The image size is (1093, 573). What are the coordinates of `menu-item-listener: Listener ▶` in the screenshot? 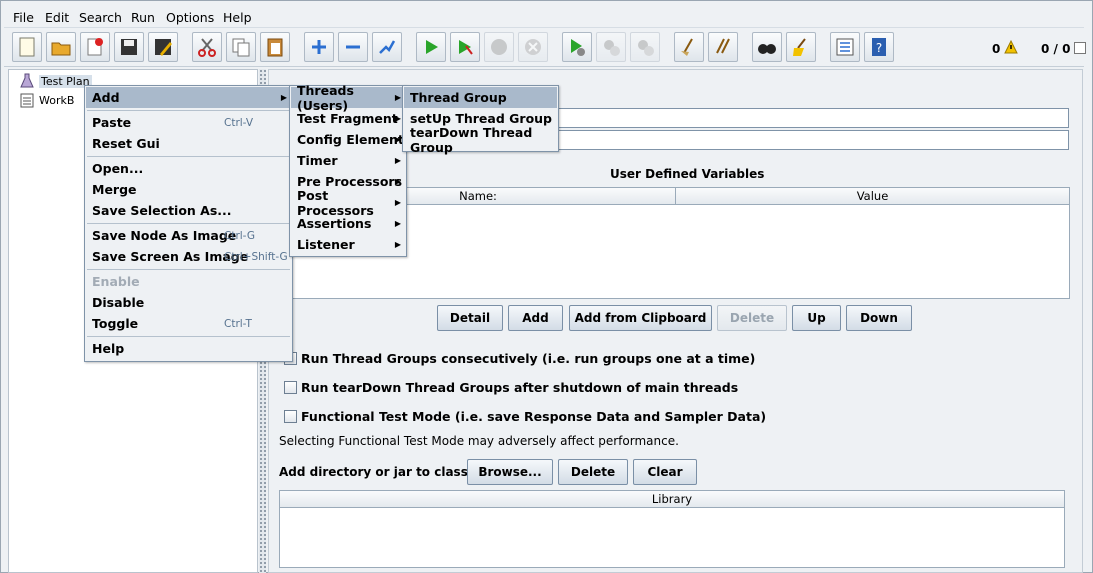 It's located at (348, 244).